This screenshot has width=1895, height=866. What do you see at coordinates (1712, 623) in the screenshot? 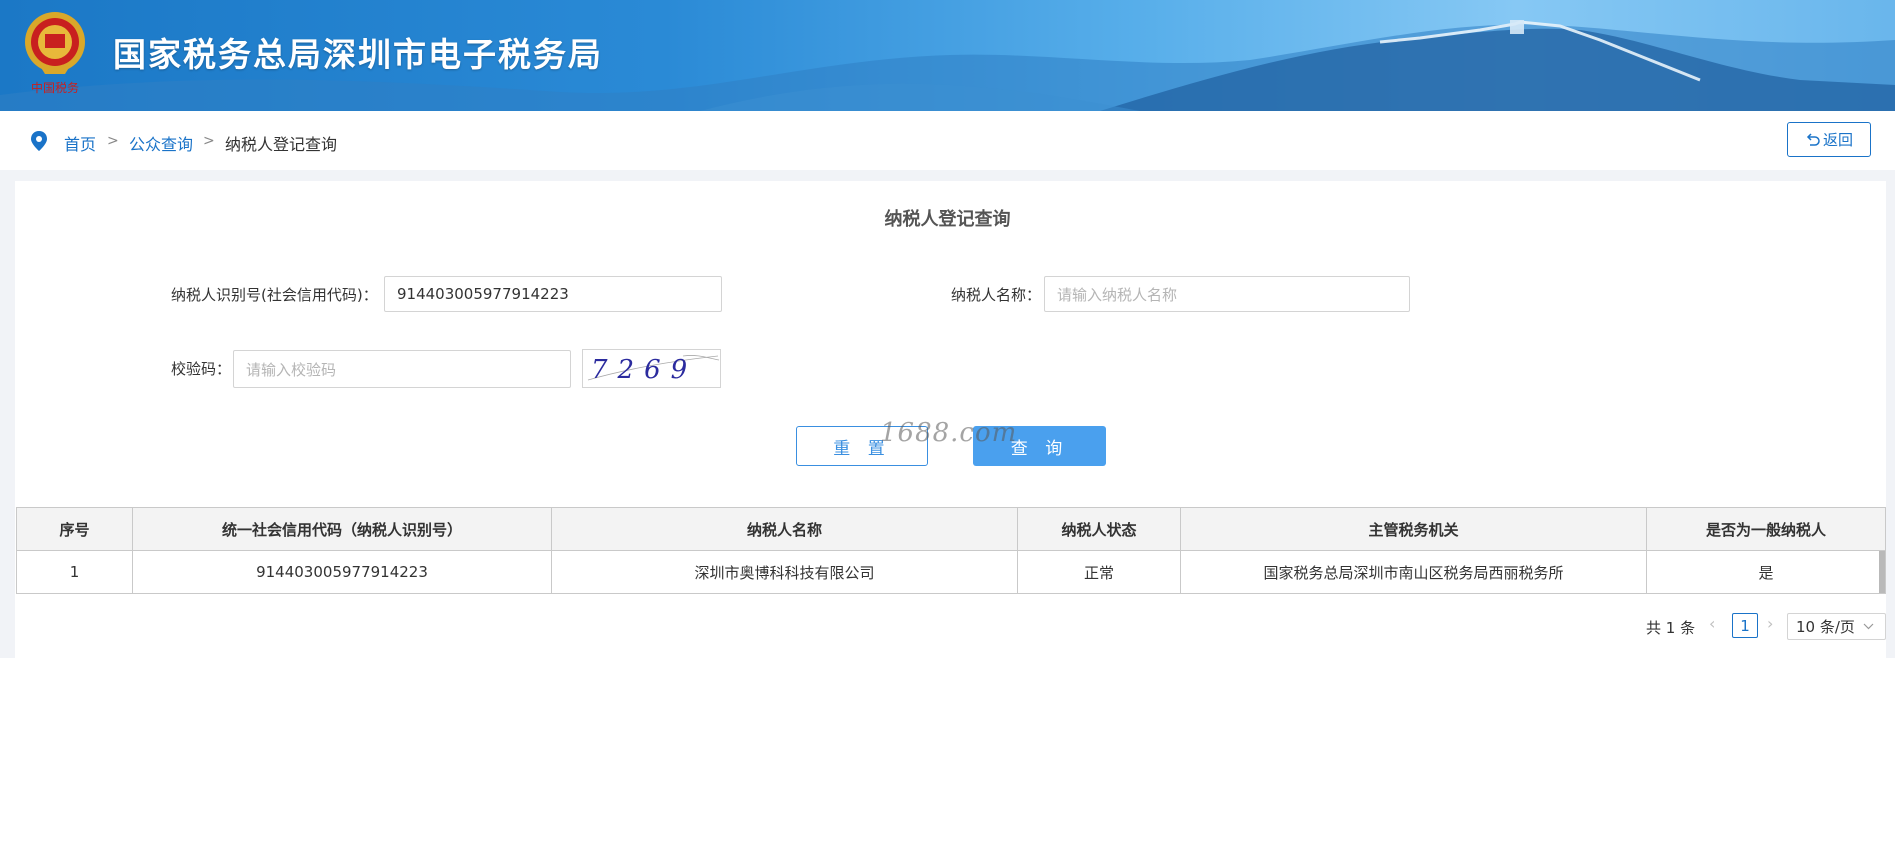
I see `chevron-left-icon: ‹` at bounding box center [1712, 623].